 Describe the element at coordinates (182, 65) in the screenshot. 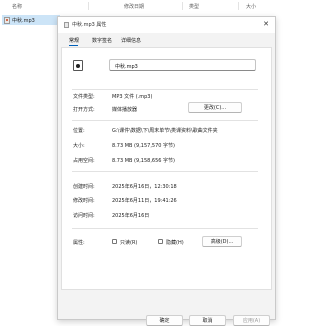

I see `file-name-input` at that location.